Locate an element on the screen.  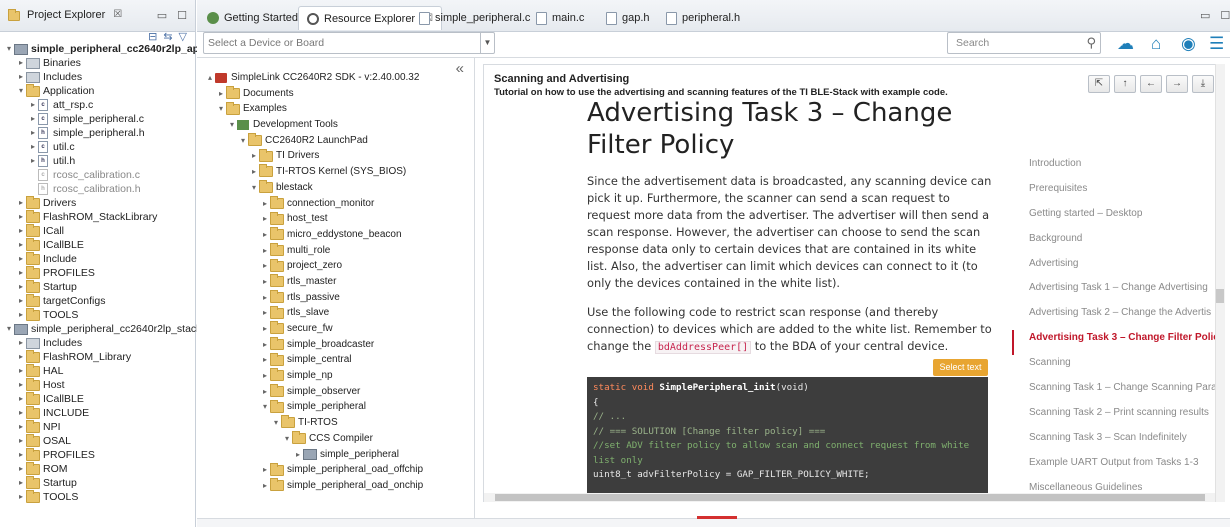
resource-tree-item: ▾ blestack is located at coordinates (337, 188).